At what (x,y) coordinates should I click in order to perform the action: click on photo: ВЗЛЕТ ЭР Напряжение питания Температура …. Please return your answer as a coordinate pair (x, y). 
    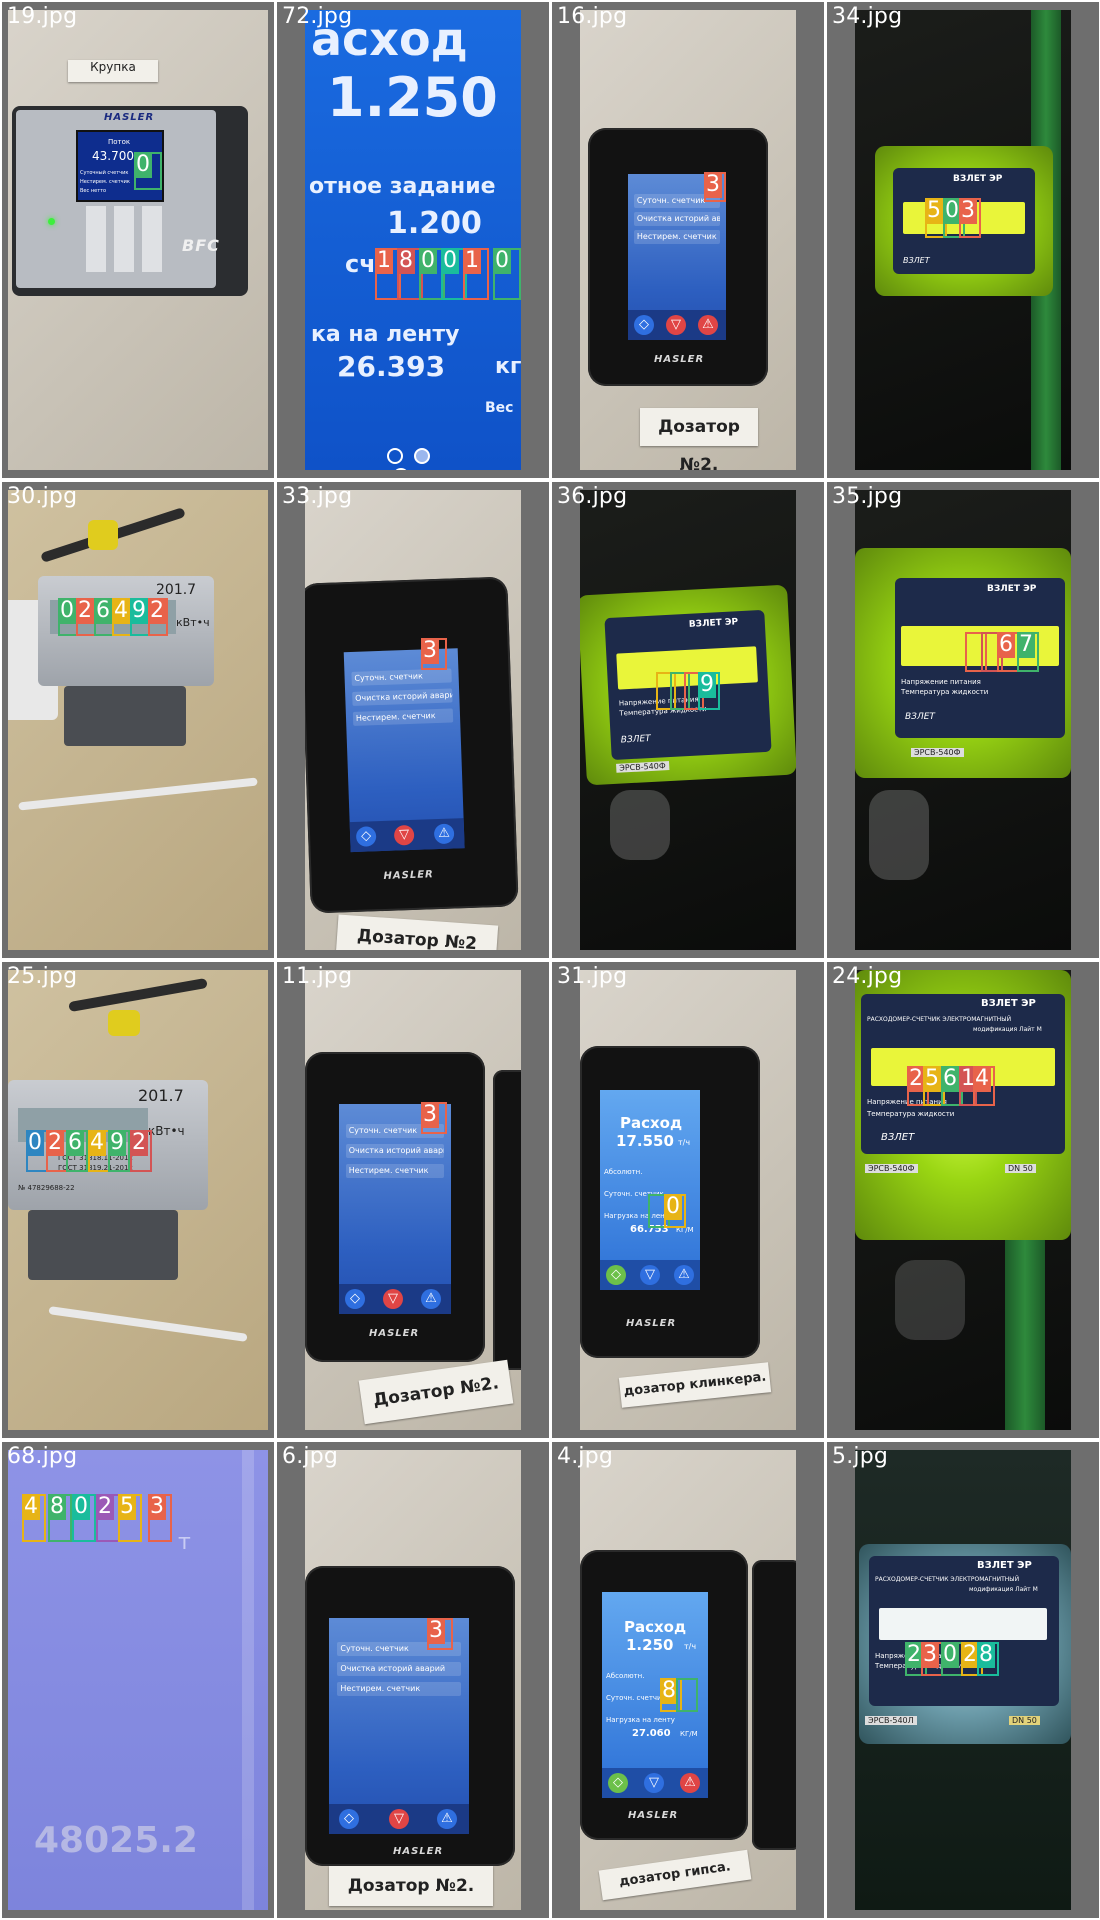
    Looking at the image, I should click on (688, 720).